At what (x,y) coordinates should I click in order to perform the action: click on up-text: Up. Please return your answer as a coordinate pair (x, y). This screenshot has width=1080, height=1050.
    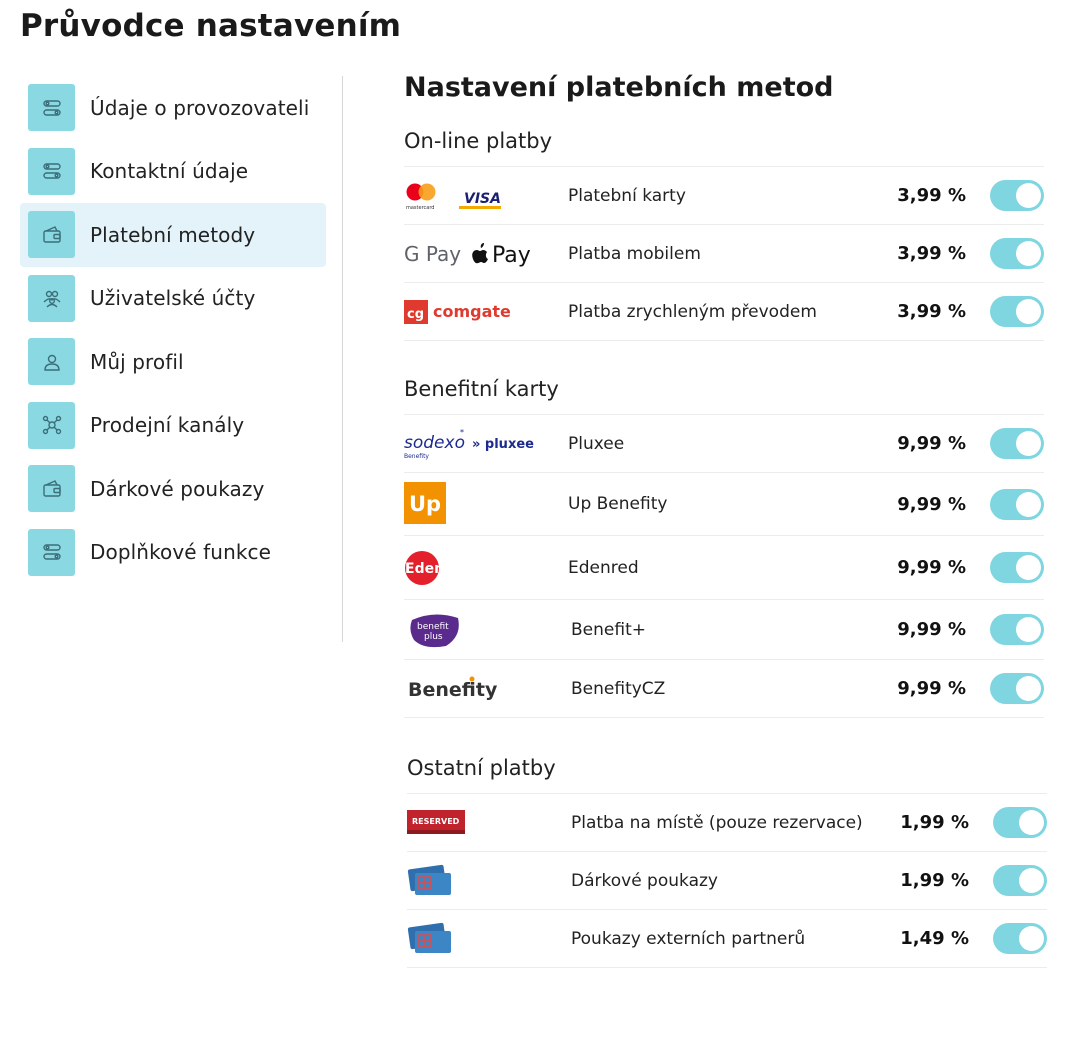
    Looking at the image, I should click on (425, 504).